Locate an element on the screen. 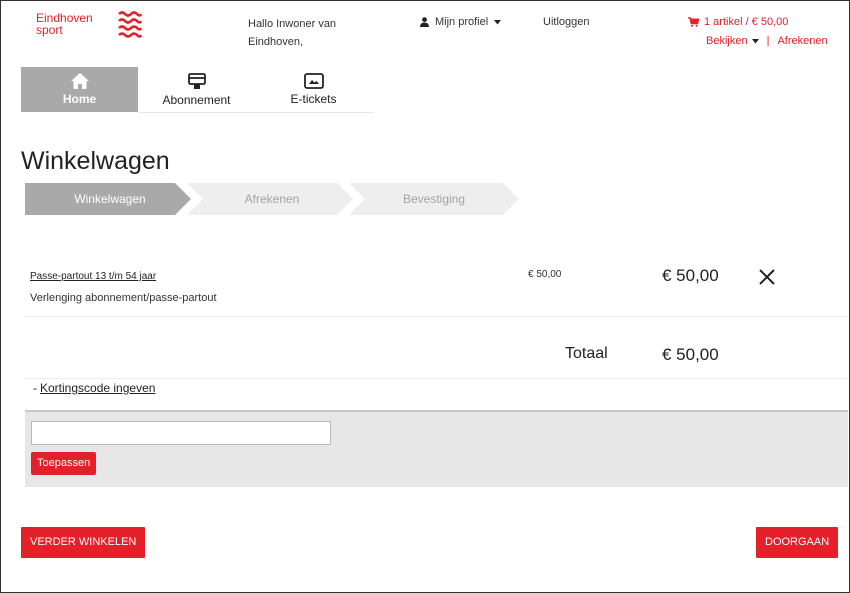 Image resolution: width=850 pixels, height=593 pixels. view-cart-menu: Bekijken is located at coordinates (732, 41).